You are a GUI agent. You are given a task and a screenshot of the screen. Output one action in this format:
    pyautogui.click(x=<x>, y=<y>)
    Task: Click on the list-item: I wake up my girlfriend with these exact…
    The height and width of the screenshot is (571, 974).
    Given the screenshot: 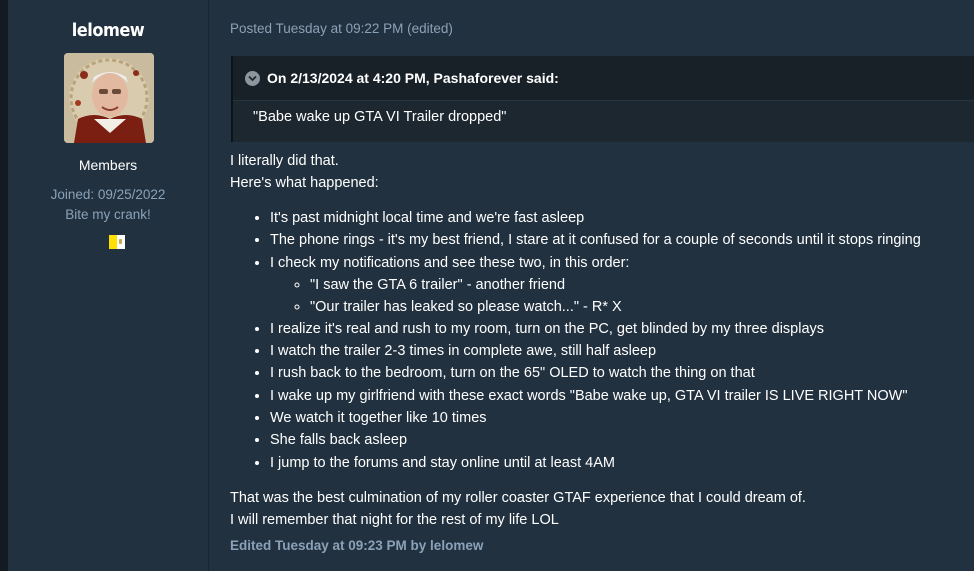 What is the action you would take?
    pyautogui.click(x=622, y=396)
    